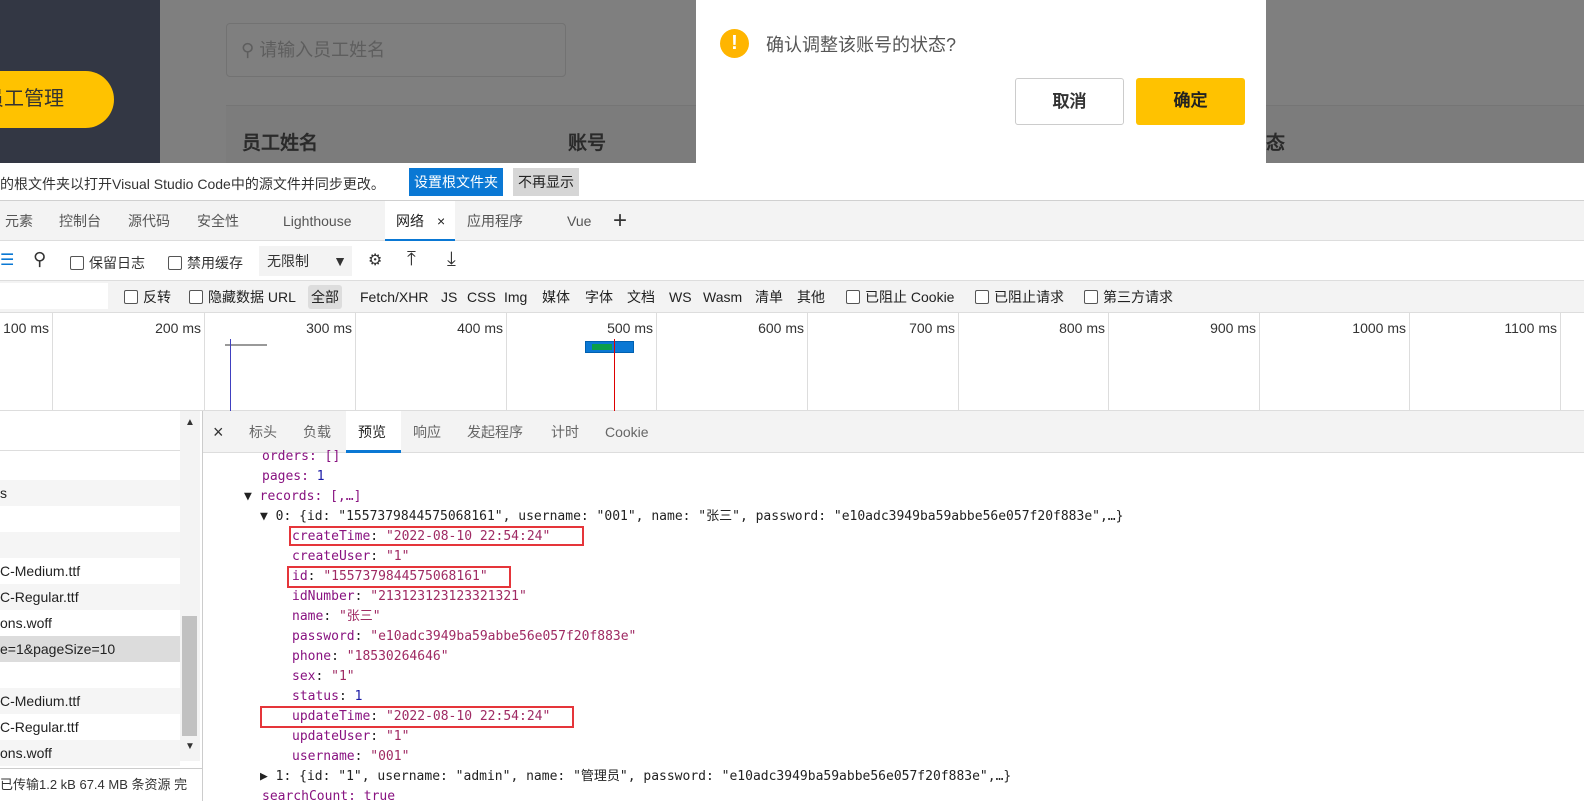  I want to click on json-key: updateUser, so click(331, 736).